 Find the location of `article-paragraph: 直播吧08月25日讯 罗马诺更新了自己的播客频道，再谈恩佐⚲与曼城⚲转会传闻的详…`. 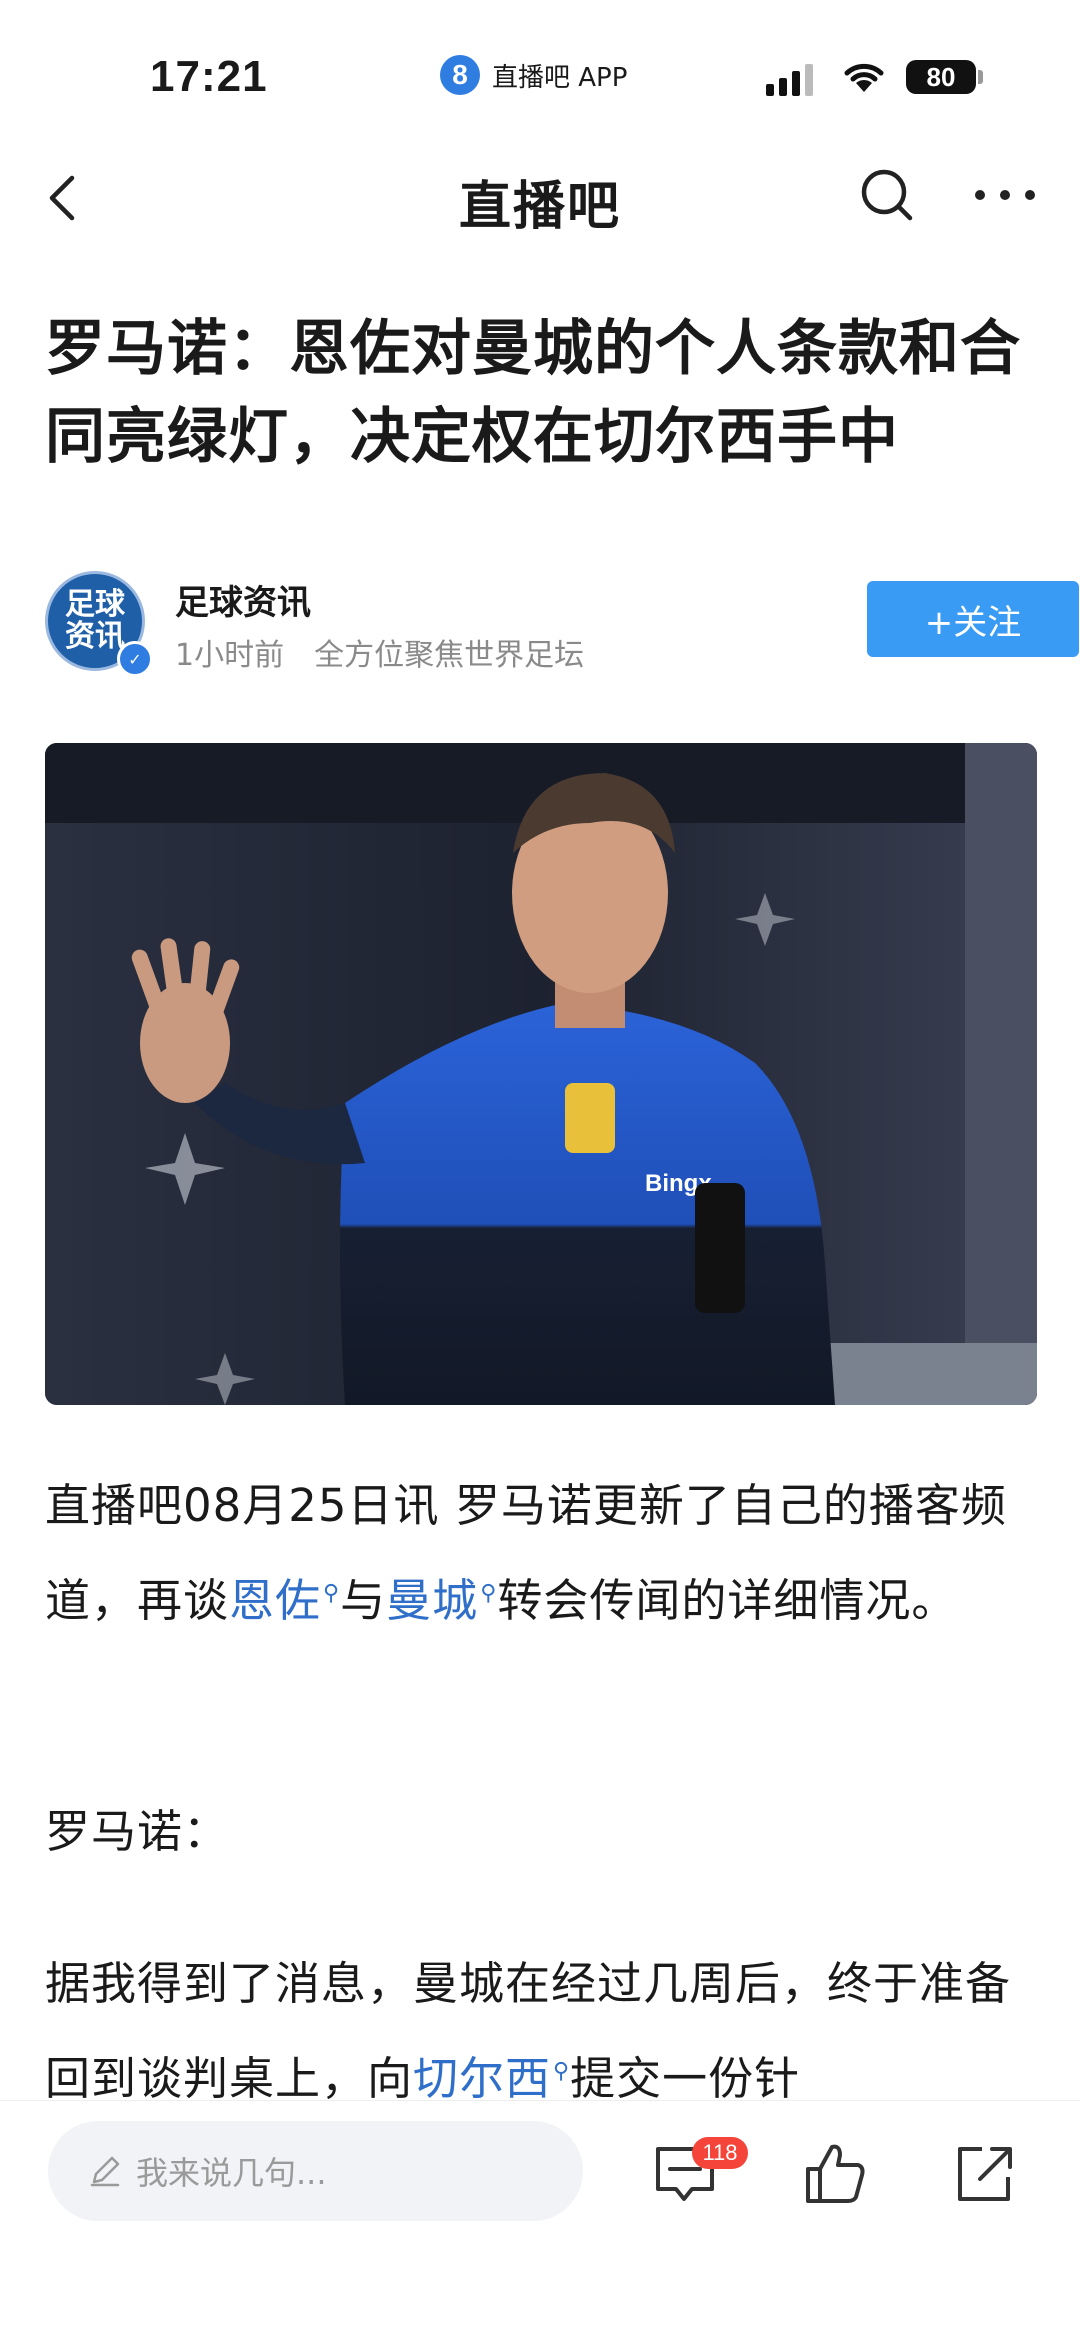

article-paragraph: 直播吧08月25日讯 罗马诺更新了自己的播客频道，再谈恩佐⚲与曼城⚲转会传闻的详… is located at coordinates (545, 1553).